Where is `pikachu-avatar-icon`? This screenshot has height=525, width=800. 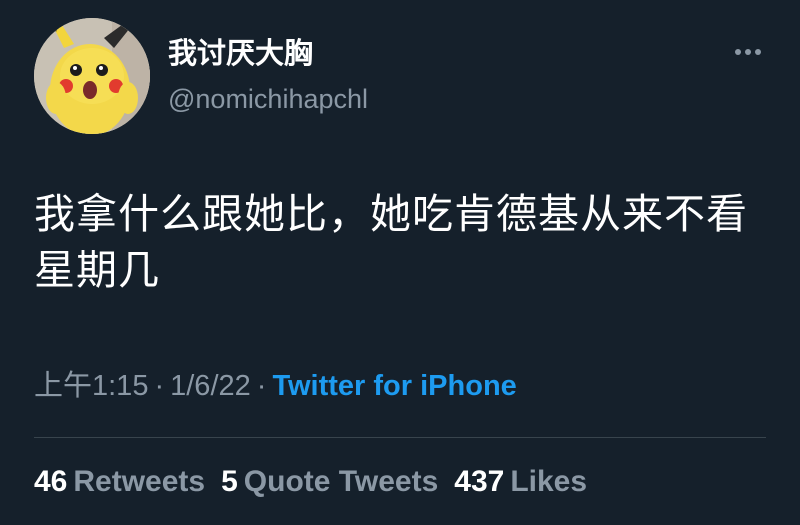 pikachu-avatar-icon is located at coordinates (92, 76).